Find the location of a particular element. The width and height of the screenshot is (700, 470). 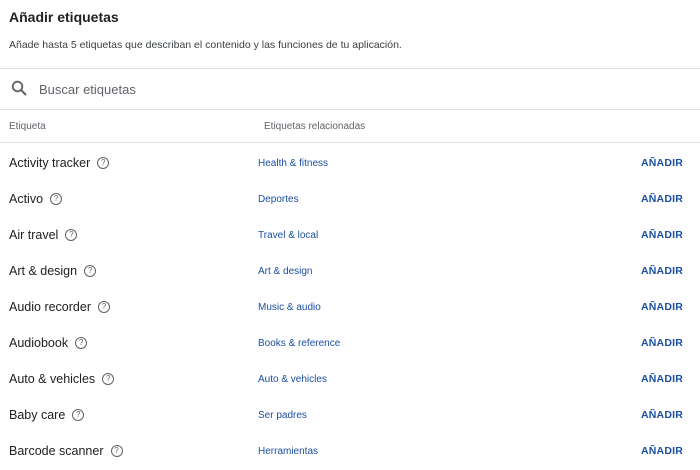

tag-name: Barcode scanner? is located at coordinates (66, 451).